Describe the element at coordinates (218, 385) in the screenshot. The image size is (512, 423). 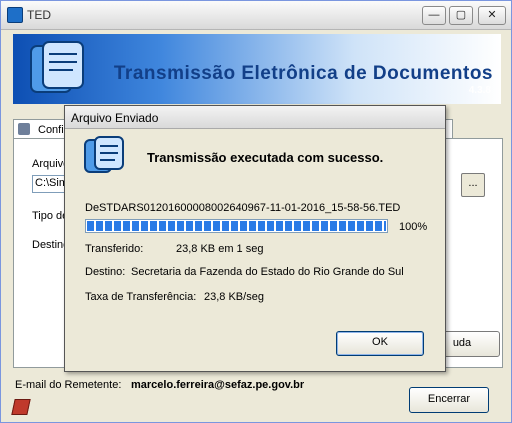
I see `email-value: marcelo.ferreira@sefaz.pe.gov.br` at that location.